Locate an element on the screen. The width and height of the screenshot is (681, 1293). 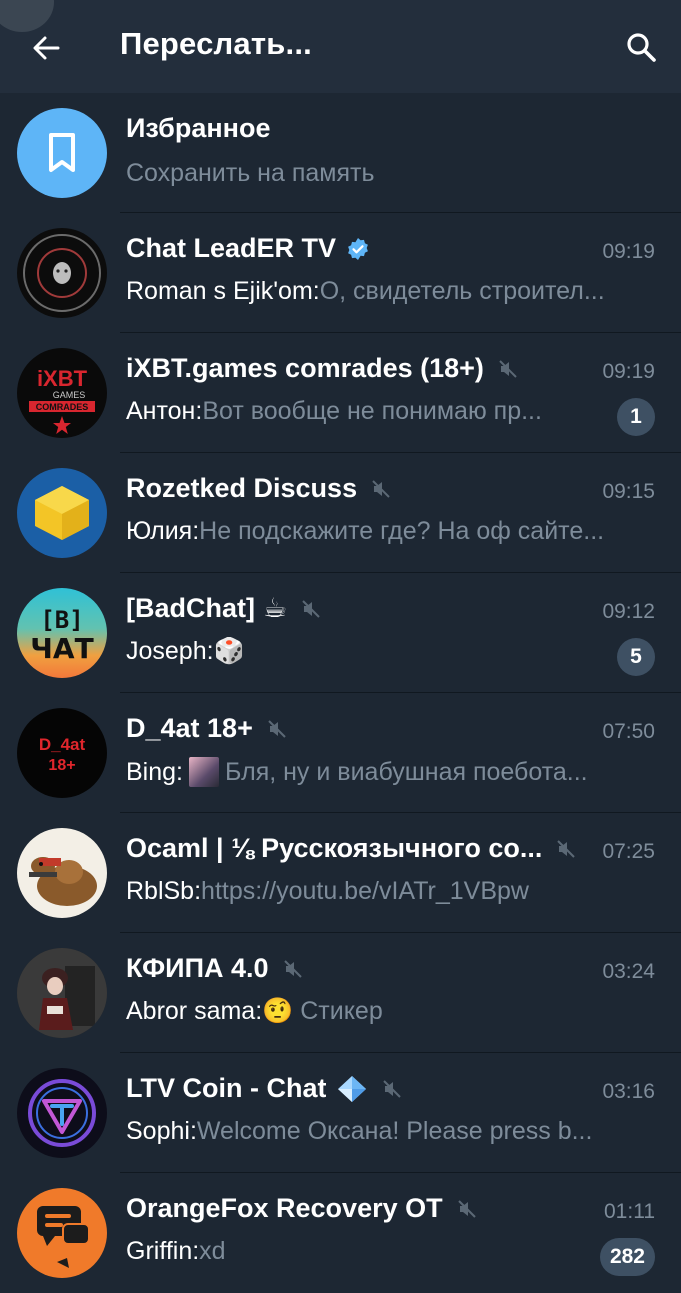
chat-time: 07:25 is located at coordinates (628, 851).